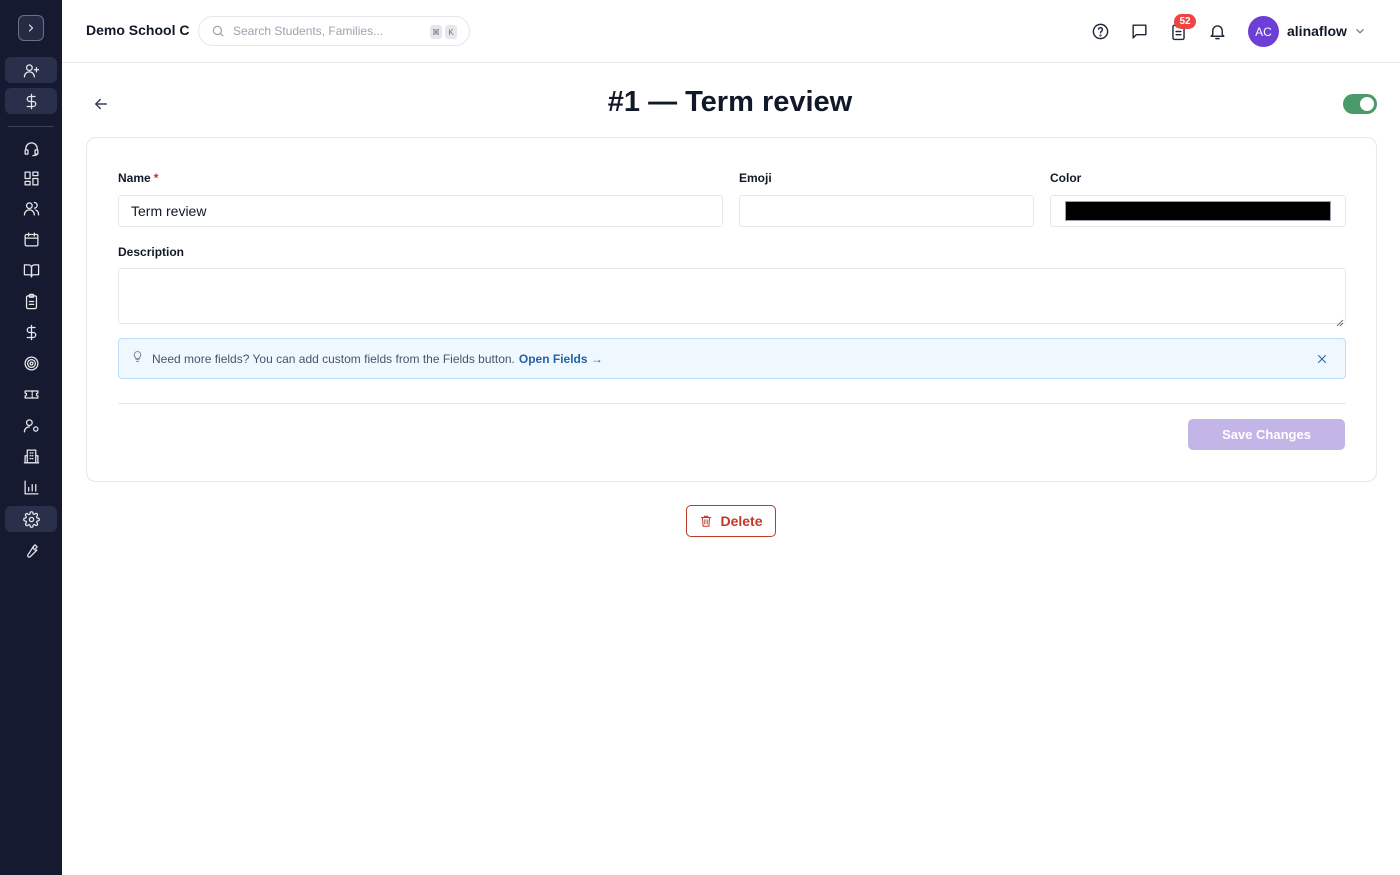 This screenshot has width=1400, height=875. I want to click on book-open-icon, so click(31, 270).